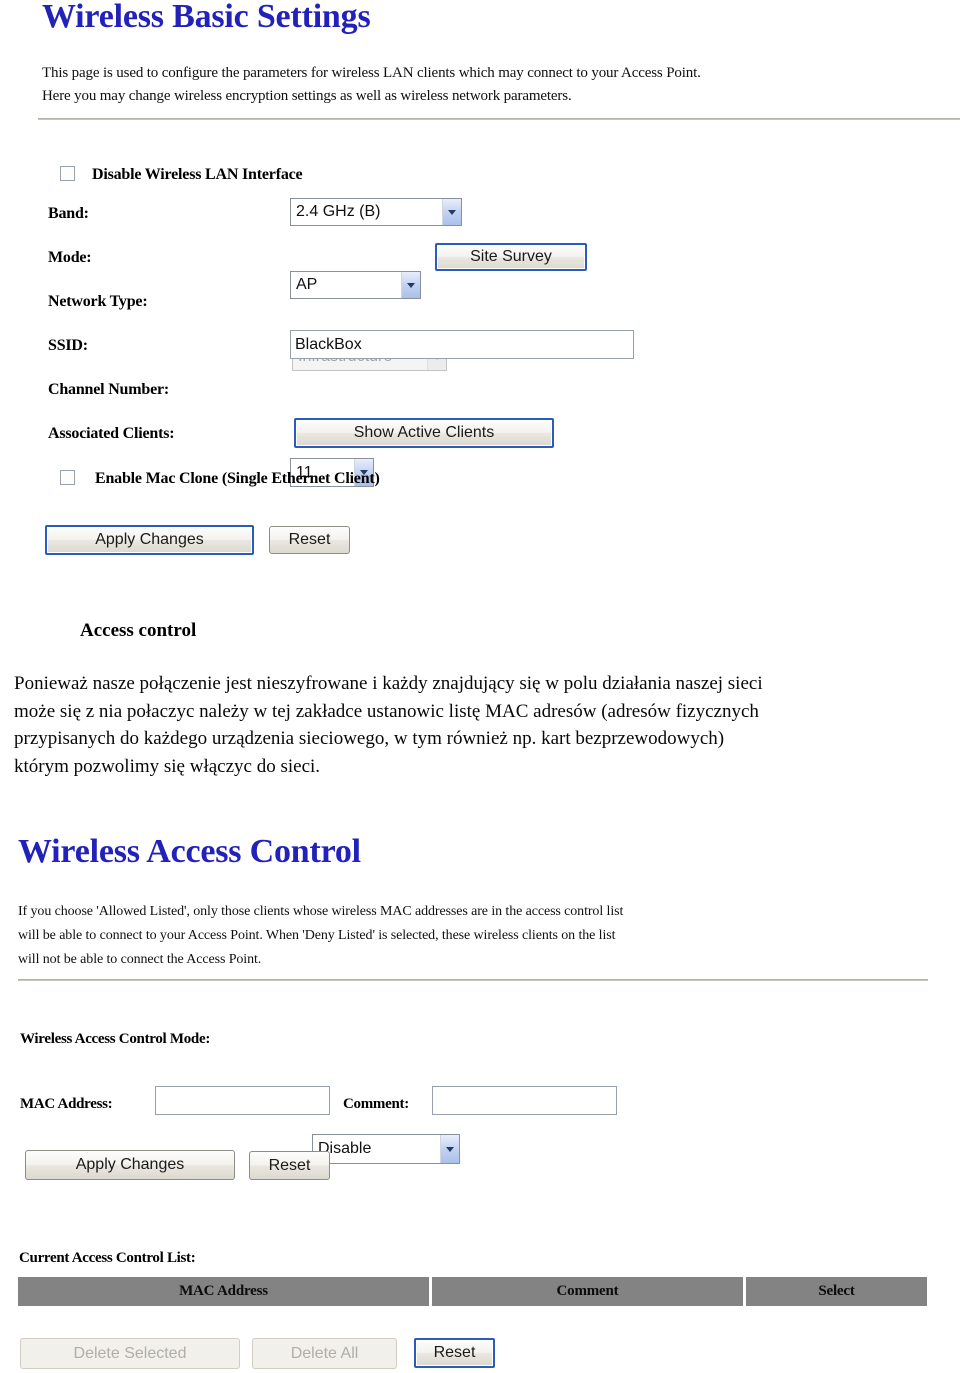 The image size is (960, 1373). Describe the element at coordinates (835, 1291) in the screenshot. I see `table-column-select: Select` at that location.